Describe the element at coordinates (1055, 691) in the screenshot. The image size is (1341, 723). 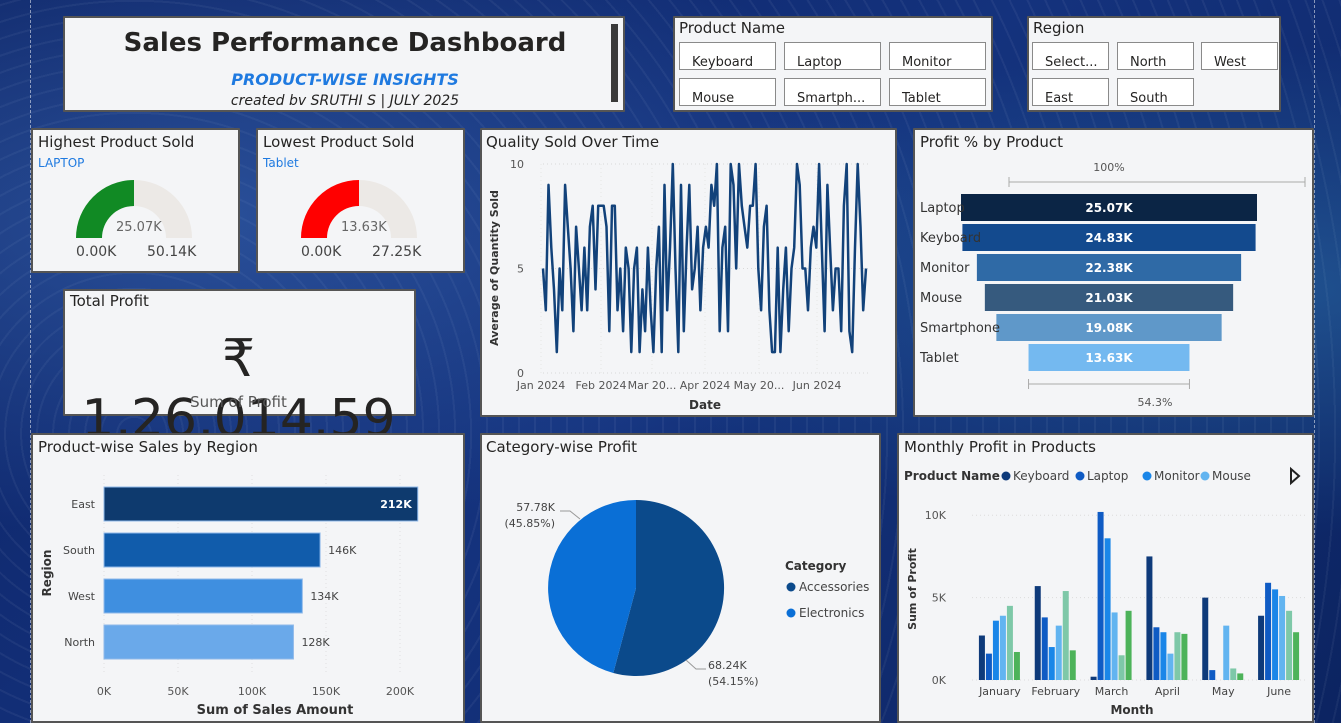
I see `x-tick-label: February` at that location.